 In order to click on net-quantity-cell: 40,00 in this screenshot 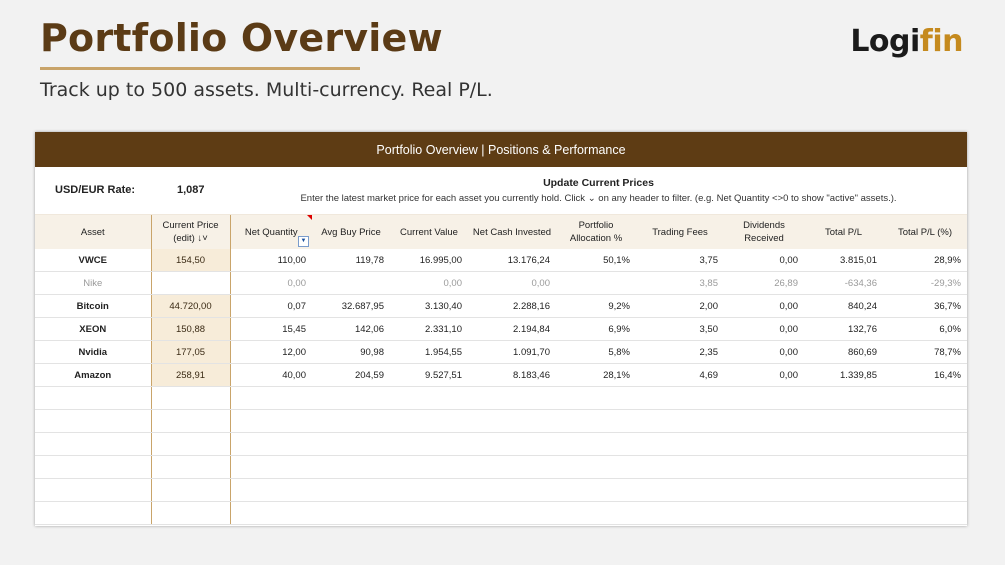, I will do `click(271, 375)`.